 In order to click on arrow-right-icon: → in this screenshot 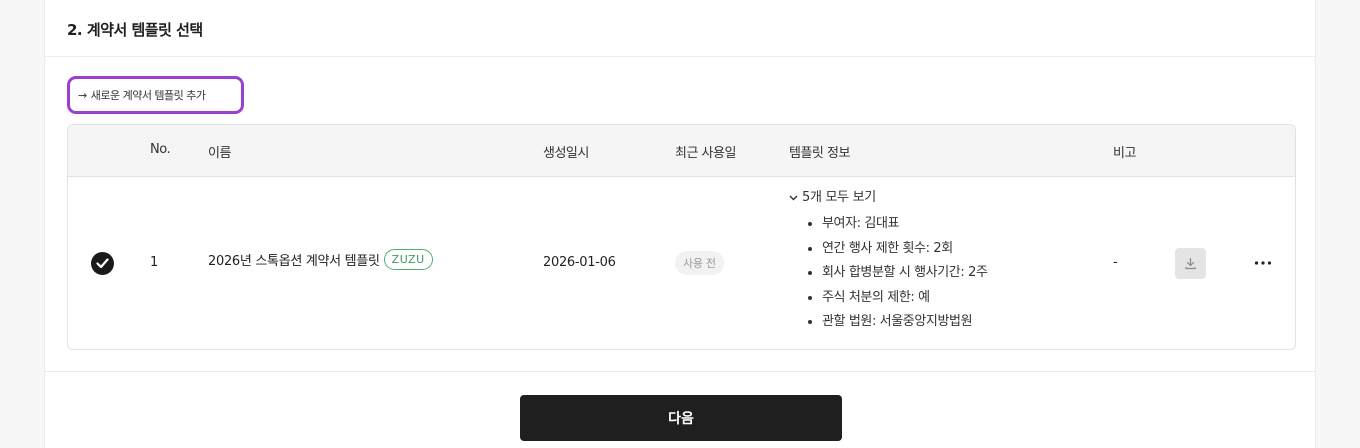, I will do `click(82, 95)`.